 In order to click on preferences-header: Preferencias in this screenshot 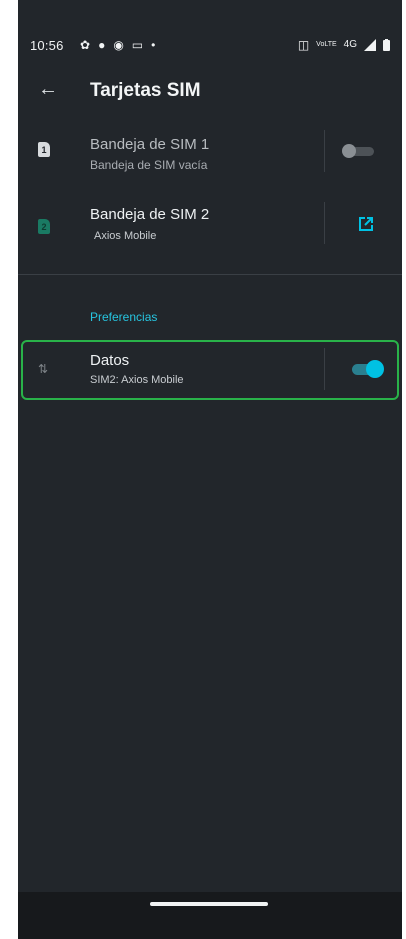, I will do `click(124, 317)`.